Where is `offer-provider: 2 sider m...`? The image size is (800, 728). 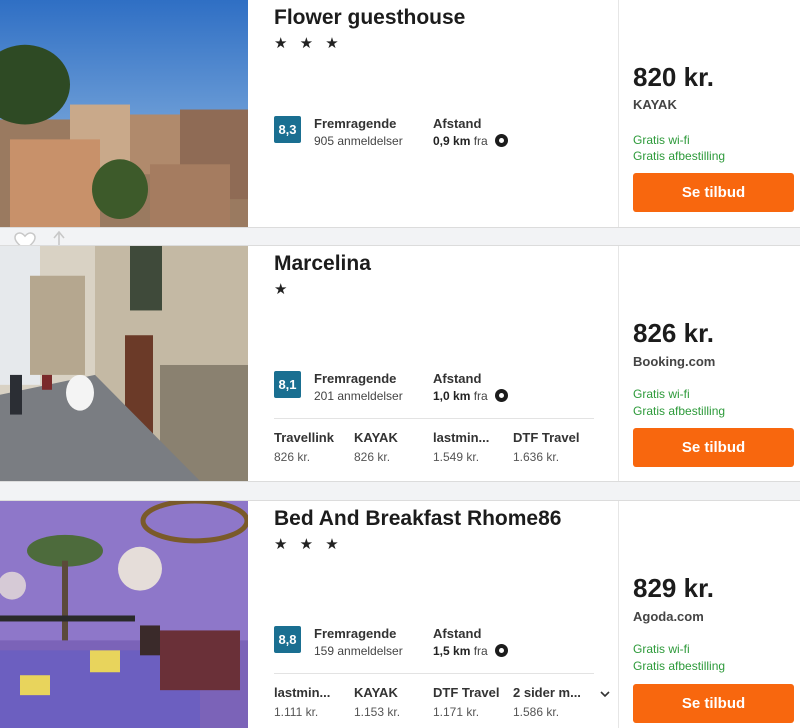
offer-provider: 2 sider m... is located at coordinates (547, 692).